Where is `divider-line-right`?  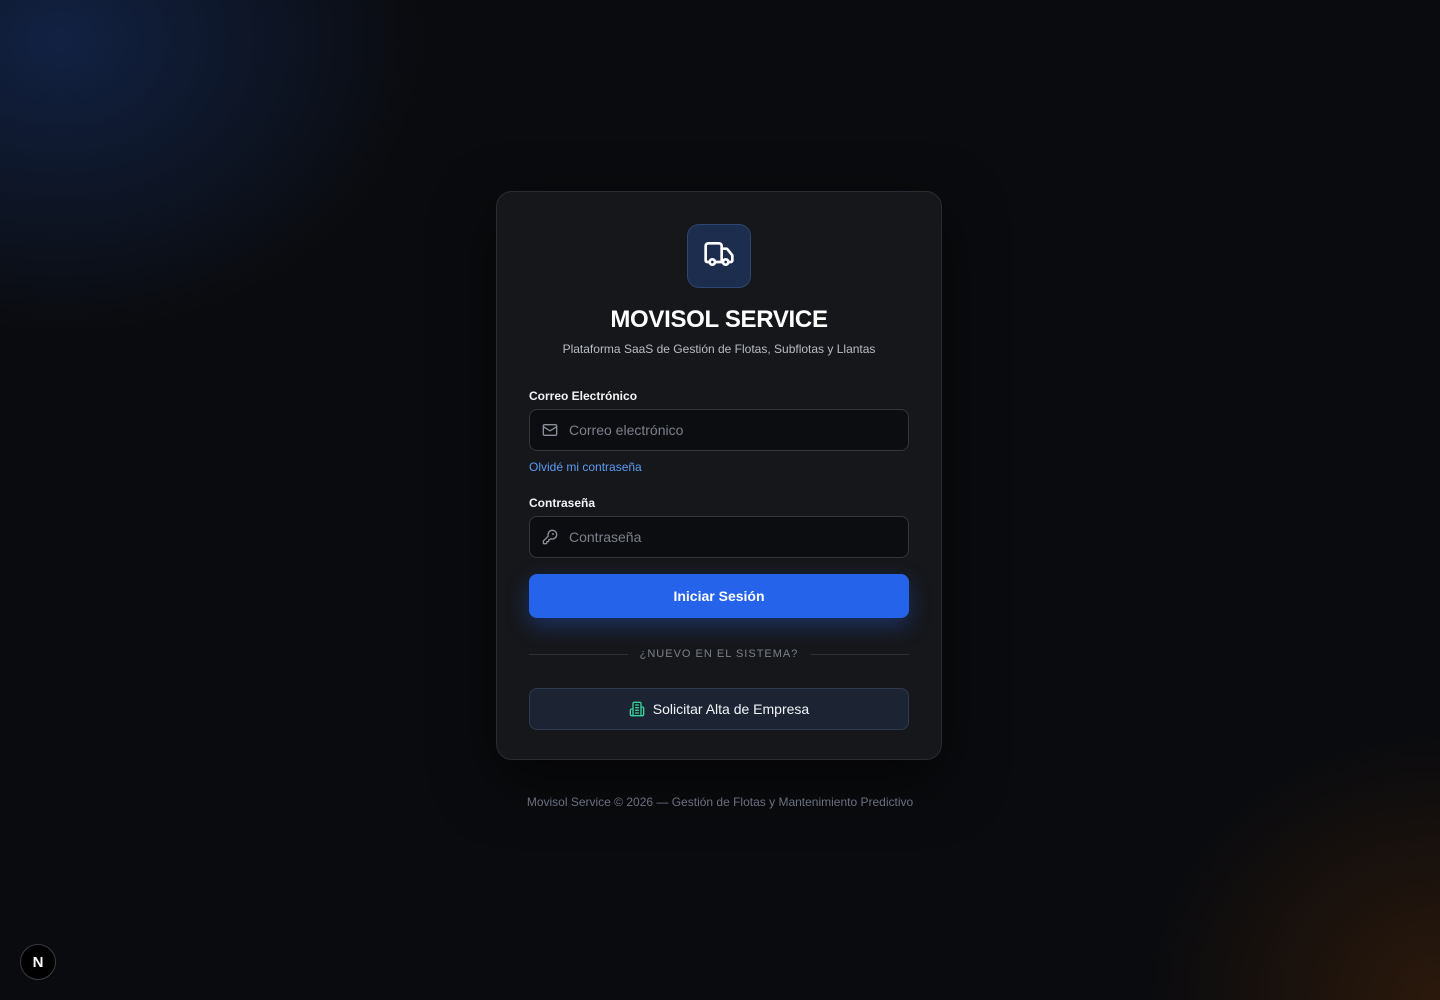
divider-line-right is located at coordinates (859, 654).